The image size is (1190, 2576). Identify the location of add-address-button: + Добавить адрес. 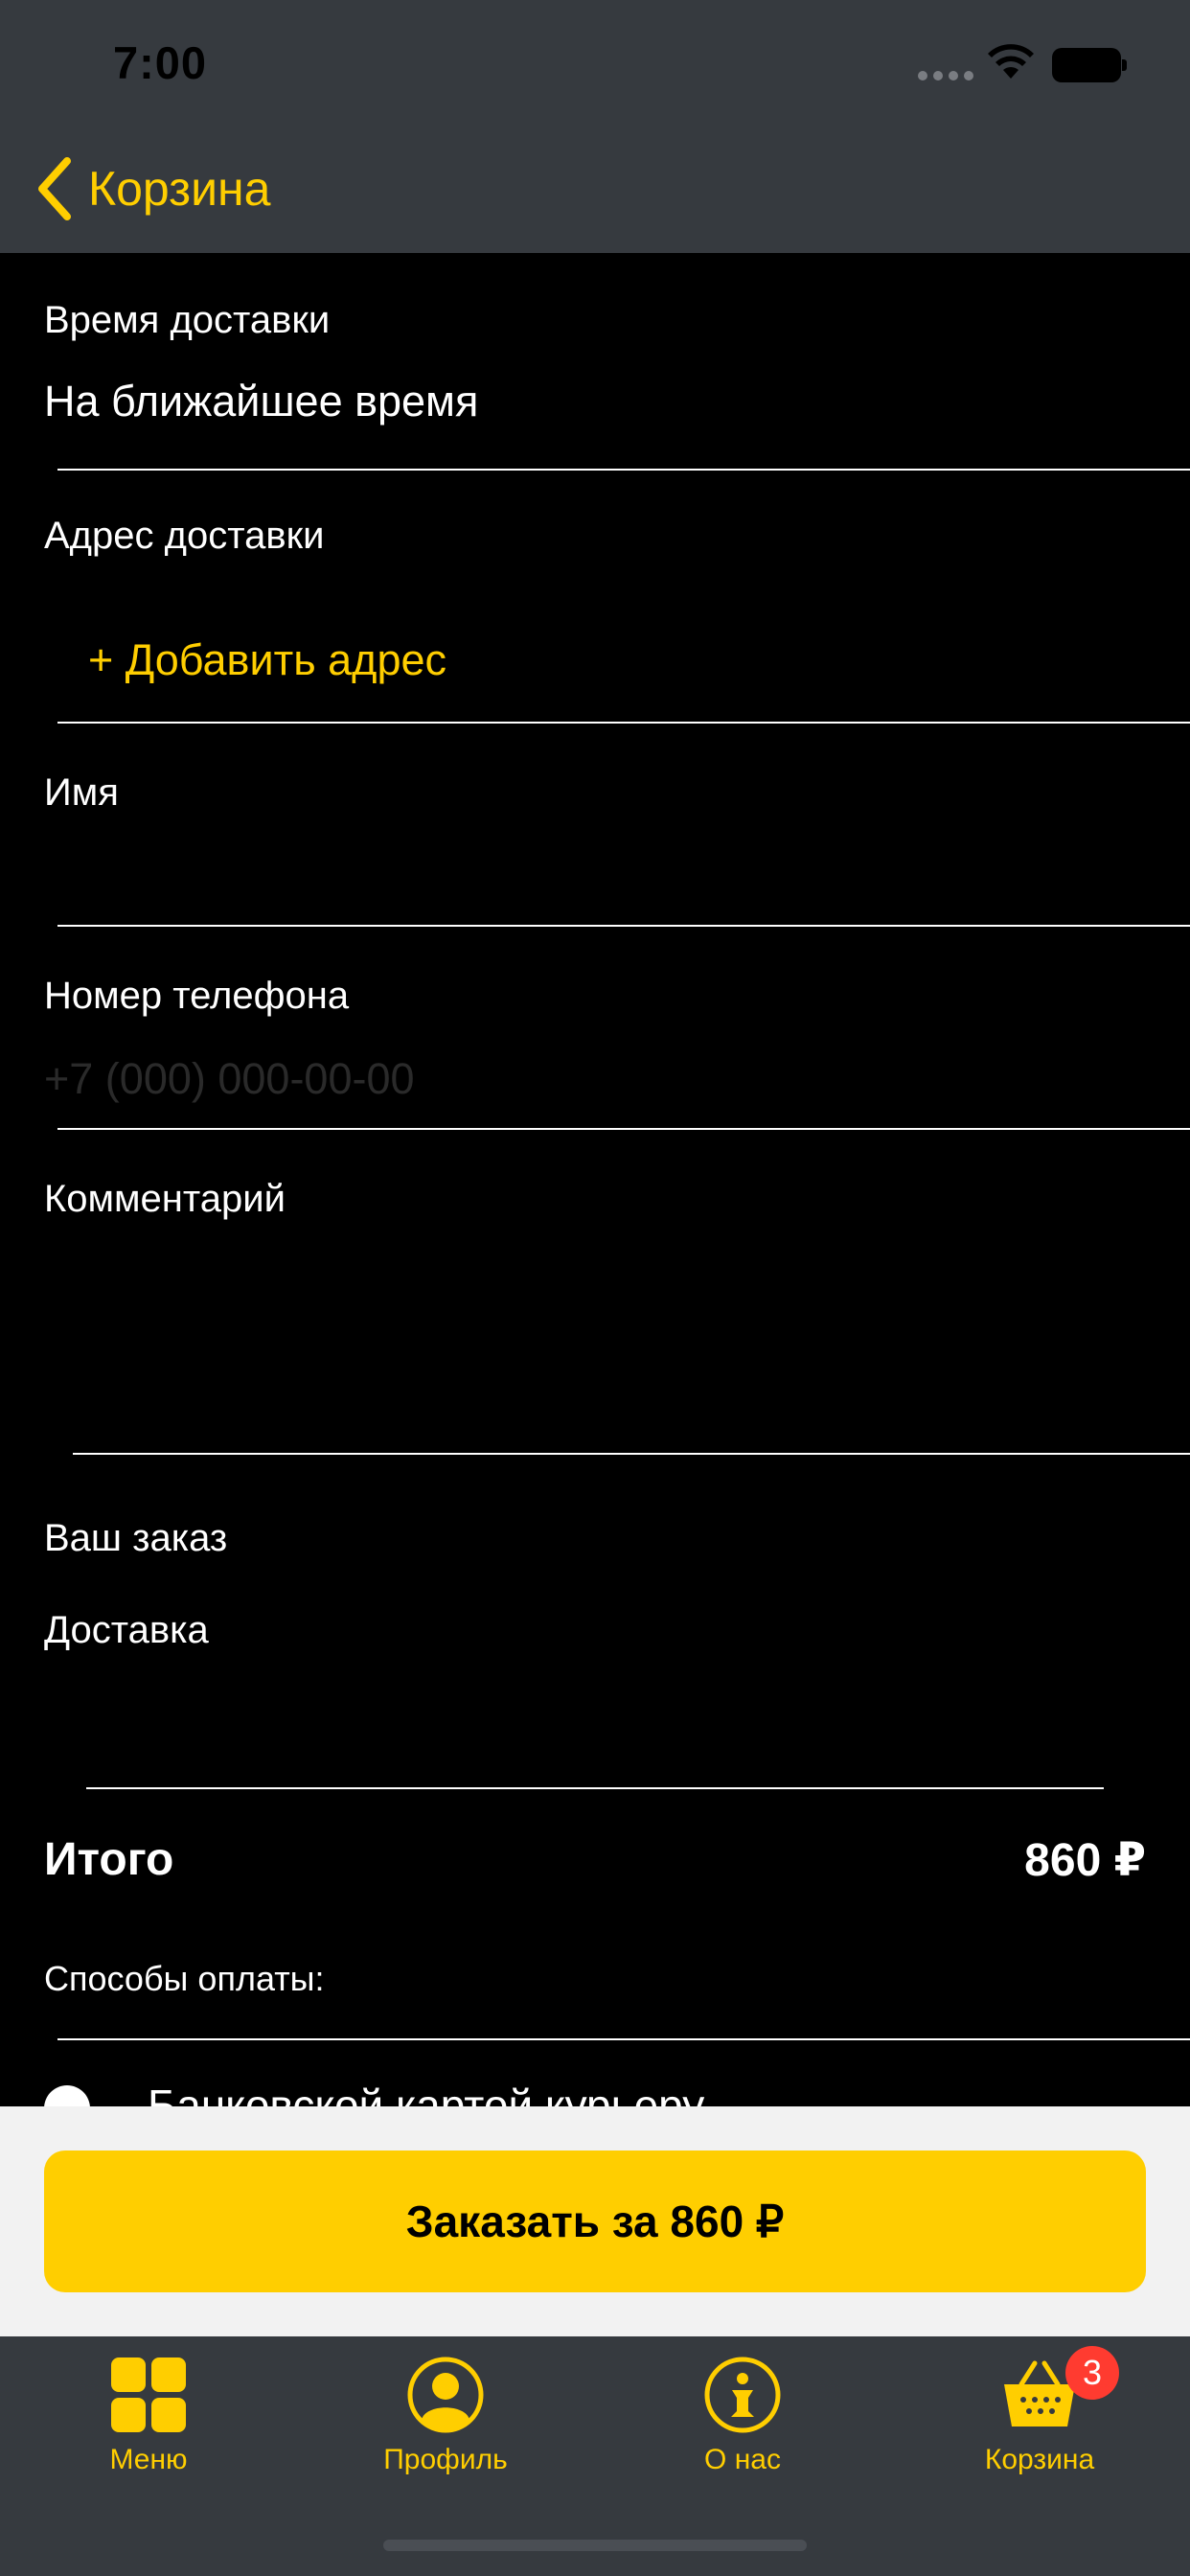
(267, 660).